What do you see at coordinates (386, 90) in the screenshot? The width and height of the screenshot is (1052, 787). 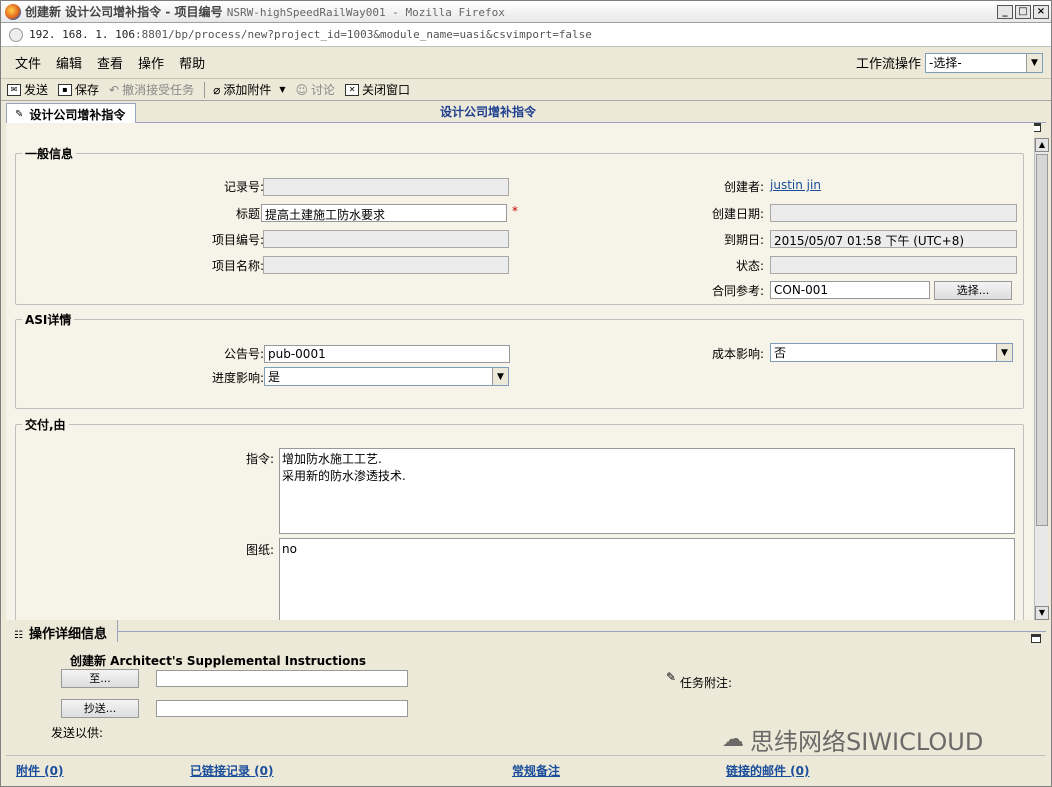 I see `close-window-label: 关闭窗口` at bounding box center [386, 90].